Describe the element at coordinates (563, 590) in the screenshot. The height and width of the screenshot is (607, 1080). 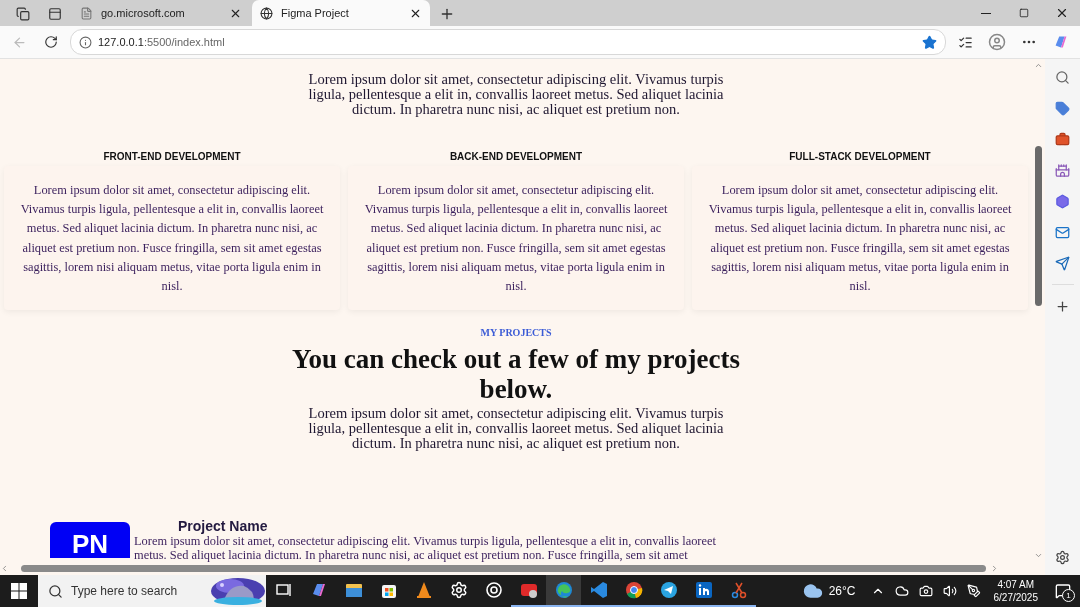
I see `edge-icon` at that location.